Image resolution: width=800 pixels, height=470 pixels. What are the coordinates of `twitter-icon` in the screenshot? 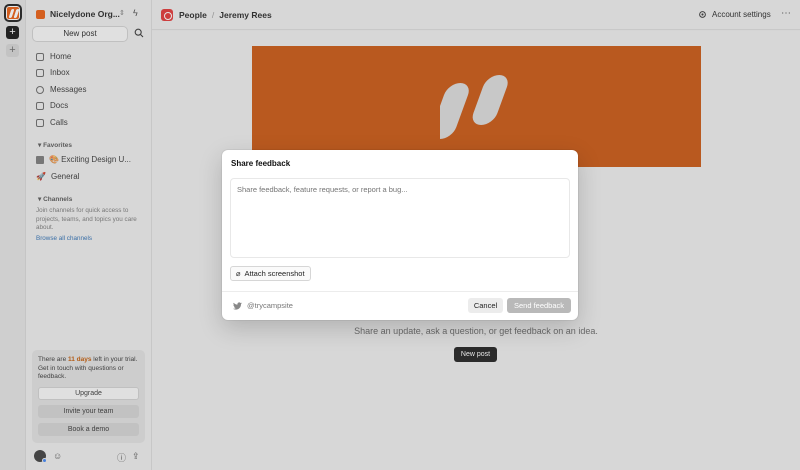 It's located at (237, 305).